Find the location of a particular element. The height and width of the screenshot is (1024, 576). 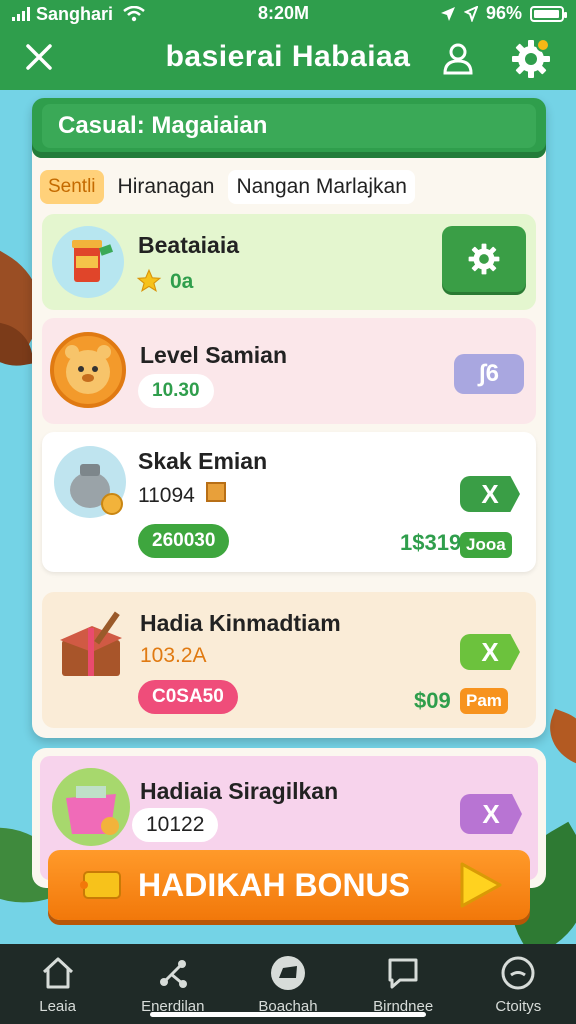

action-button: ∫6 is located at coordinates (489, 374).